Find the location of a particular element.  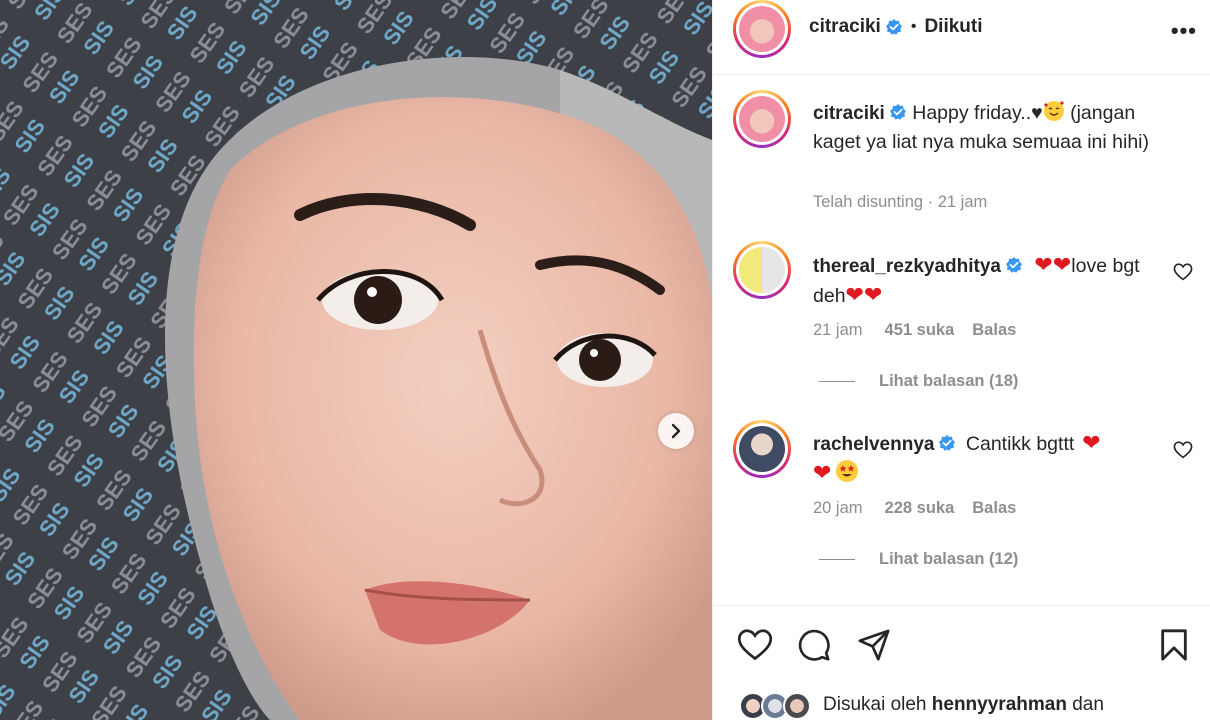

view-replies-button: Lihat balasan (12) is located at coordinates (918, 559).